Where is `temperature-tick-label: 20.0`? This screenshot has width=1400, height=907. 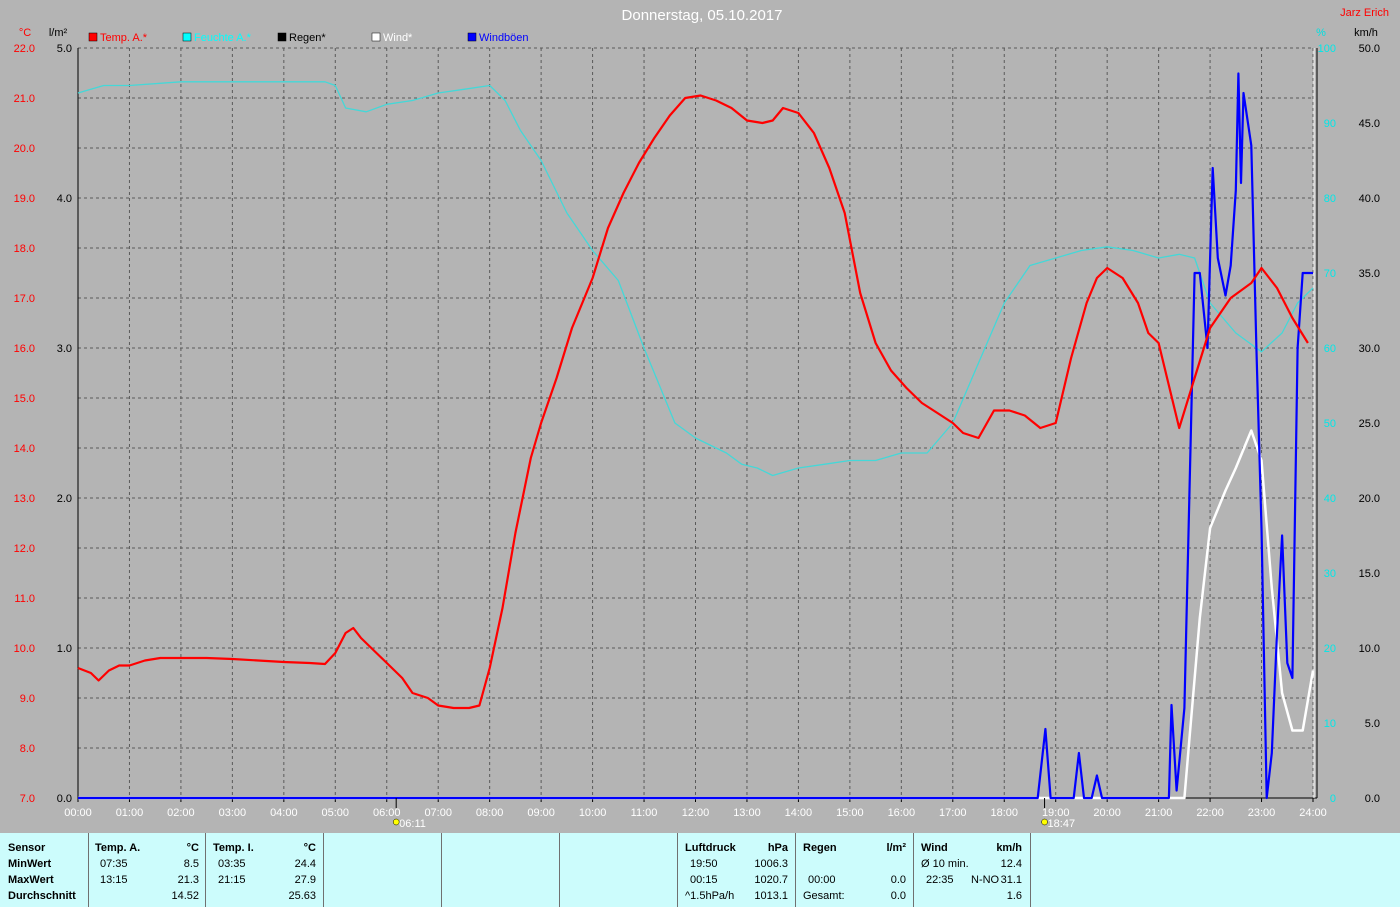 temperature-tick-label: 20.0 is located at coordinates (24, 149).